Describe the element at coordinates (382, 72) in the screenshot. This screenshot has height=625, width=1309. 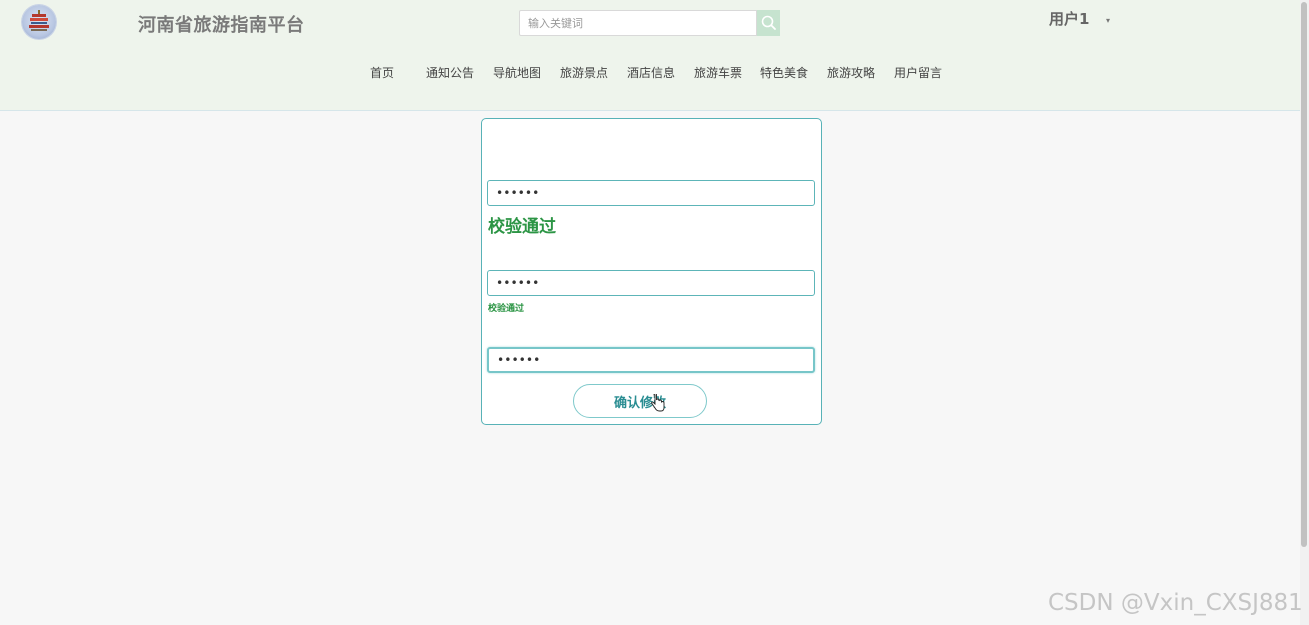
I see `nav-item-home: 首页` at that location.